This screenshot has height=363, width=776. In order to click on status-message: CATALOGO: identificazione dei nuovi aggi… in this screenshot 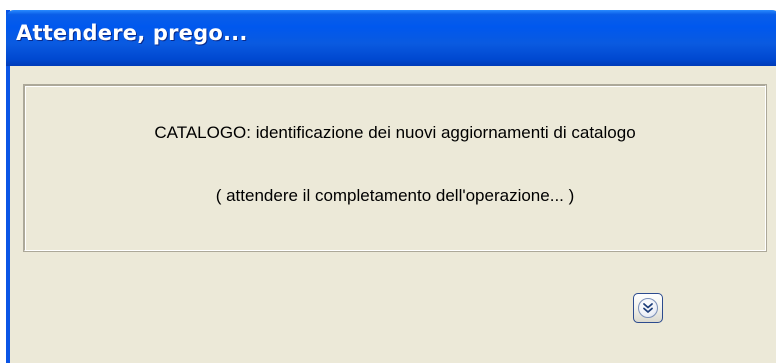, I will do `click(395, 132)`.